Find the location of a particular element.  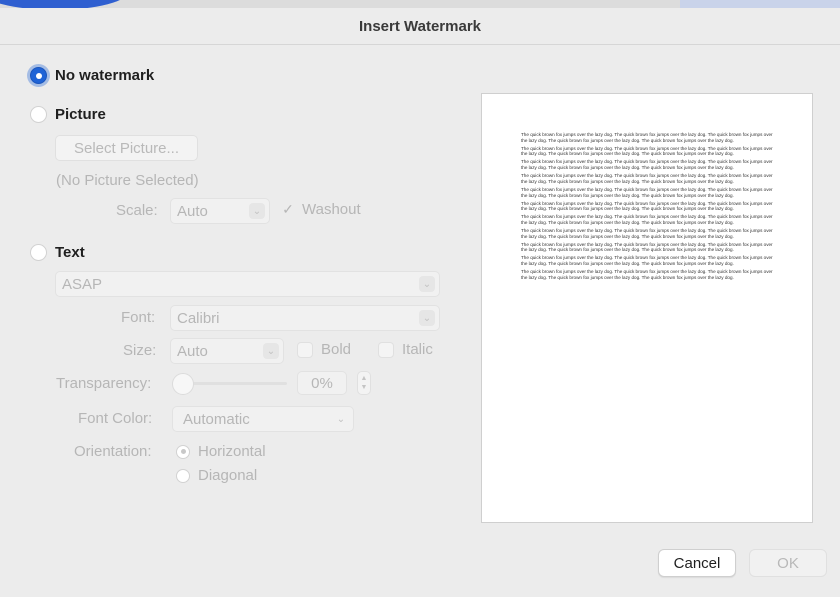

option-picture: Picture is located at coordinates (68, 114).